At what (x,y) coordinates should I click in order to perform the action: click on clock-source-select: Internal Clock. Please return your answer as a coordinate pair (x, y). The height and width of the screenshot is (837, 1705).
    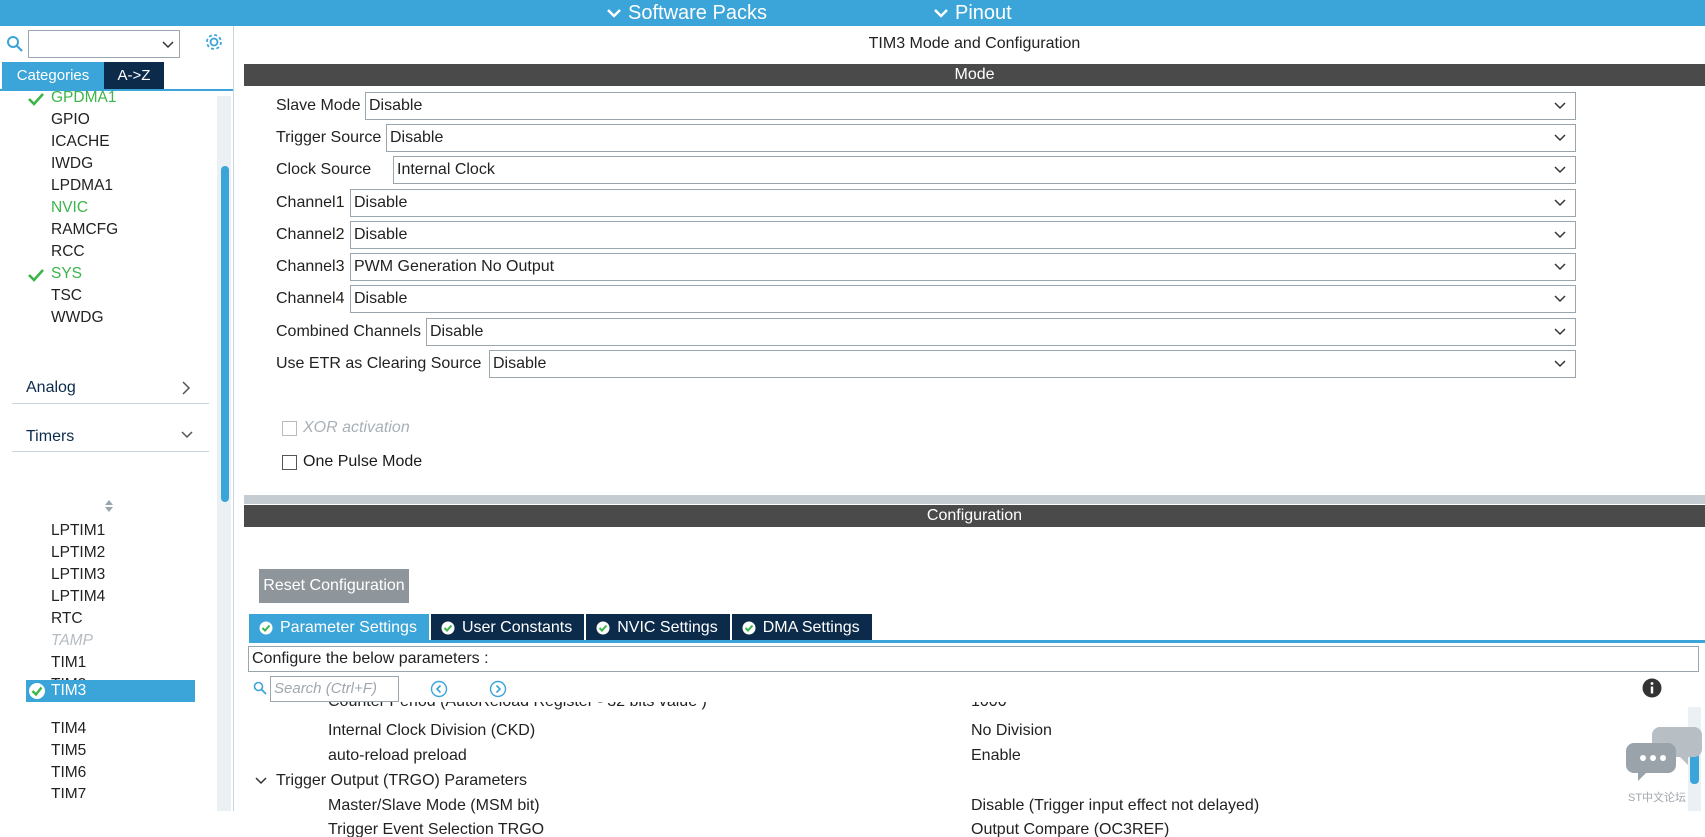
    Looking at the image, I should click on (984, 170).